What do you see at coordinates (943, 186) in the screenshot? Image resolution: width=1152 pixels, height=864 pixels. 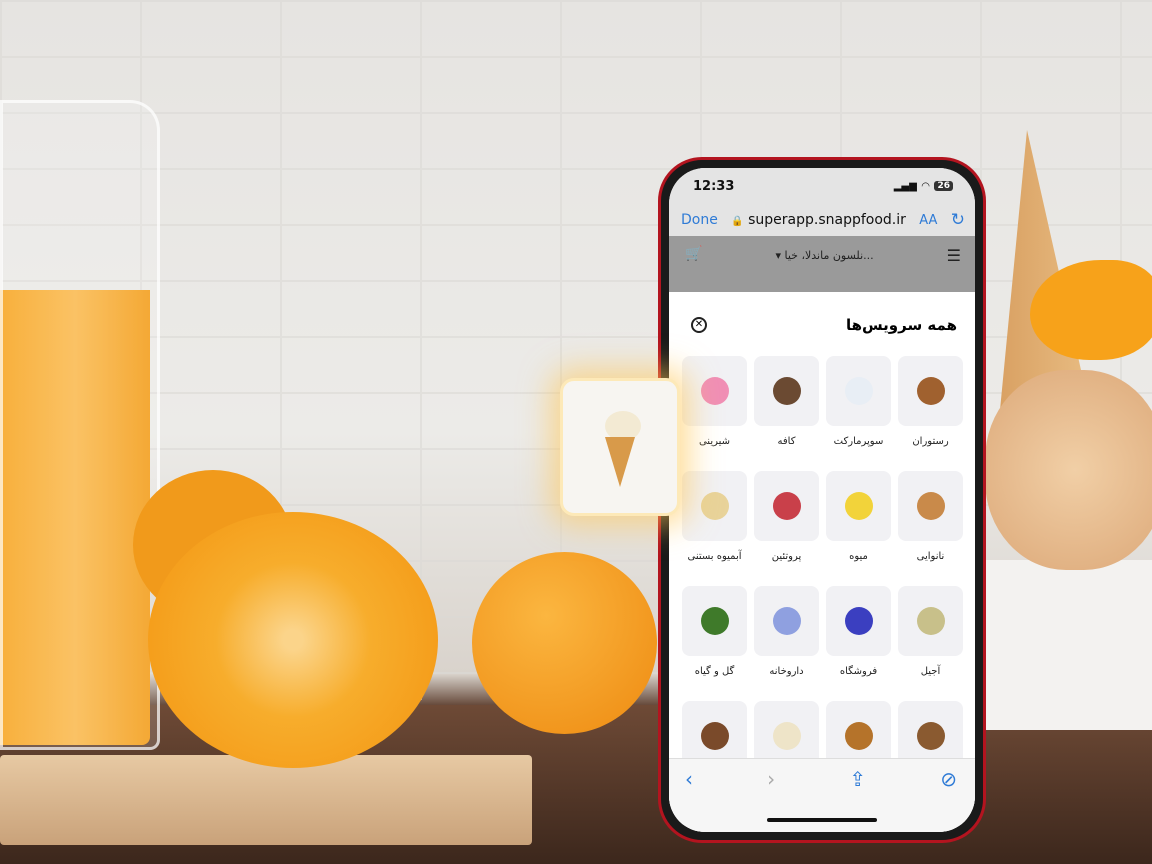 I see `battery-icon: 26` at bounding box center [943, 186].